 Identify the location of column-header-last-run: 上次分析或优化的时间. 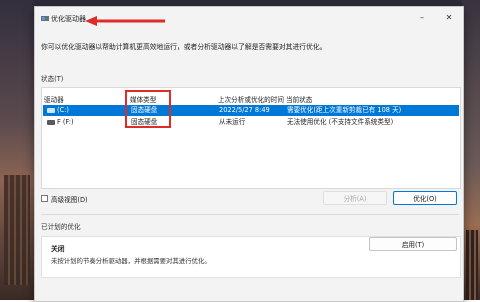
(251, 99).